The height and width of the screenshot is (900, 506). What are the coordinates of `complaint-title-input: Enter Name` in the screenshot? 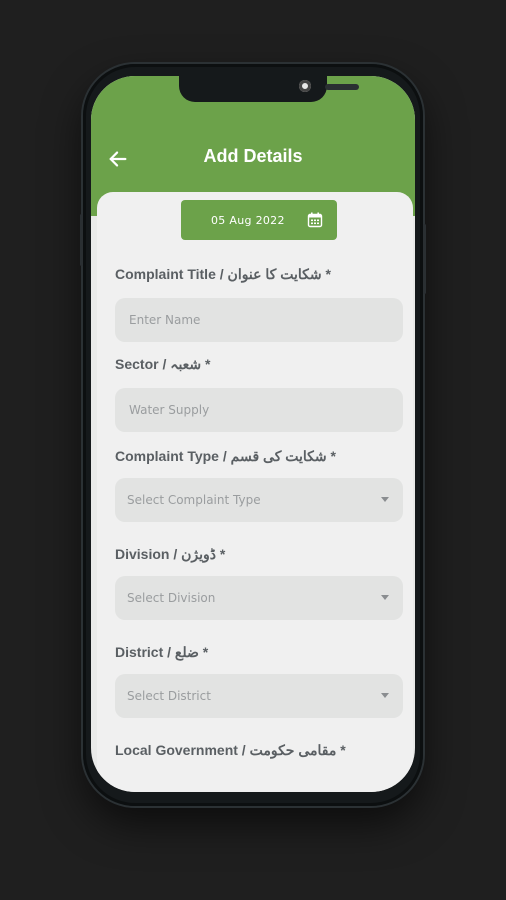 It's located at (259, 320).